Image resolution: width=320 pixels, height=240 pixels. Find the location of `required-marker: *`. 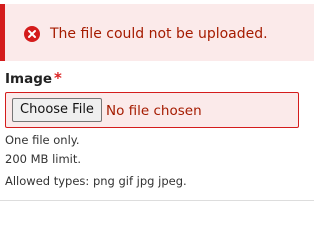

required-marker: * is located at coordinates (58, 78).